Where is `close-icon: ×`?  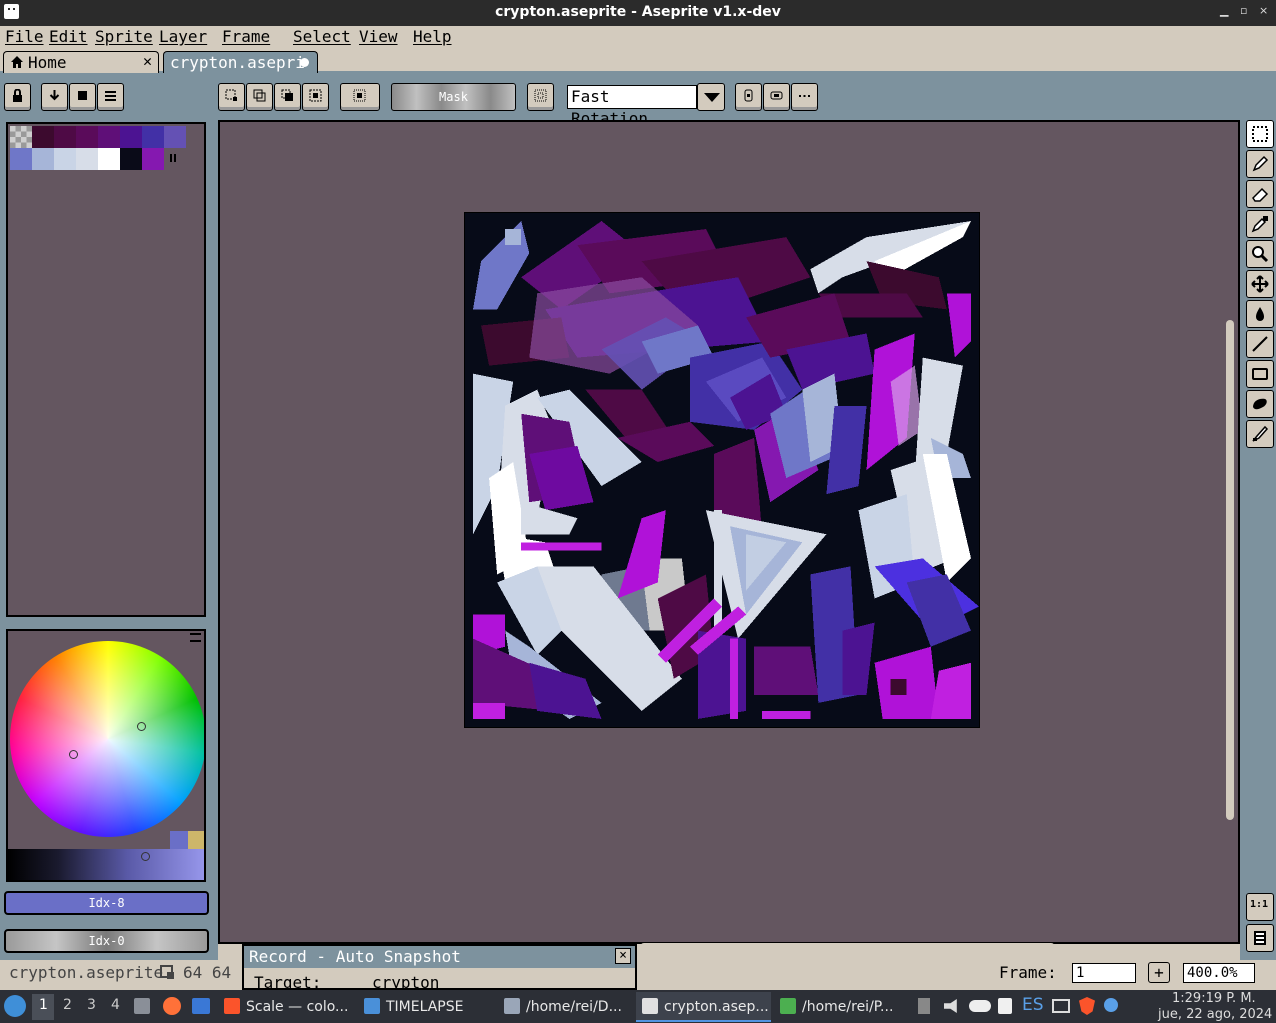 close-icon: × is located at coordinates (623, 956).